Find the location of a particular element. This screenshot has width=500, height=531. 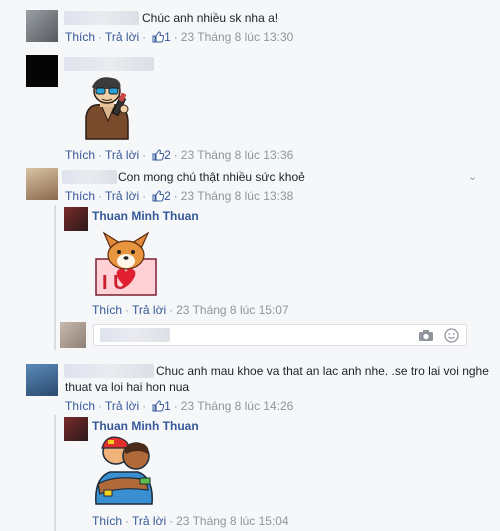

chevron-down-icon: ⌄ is located at coordinates (472, 176).